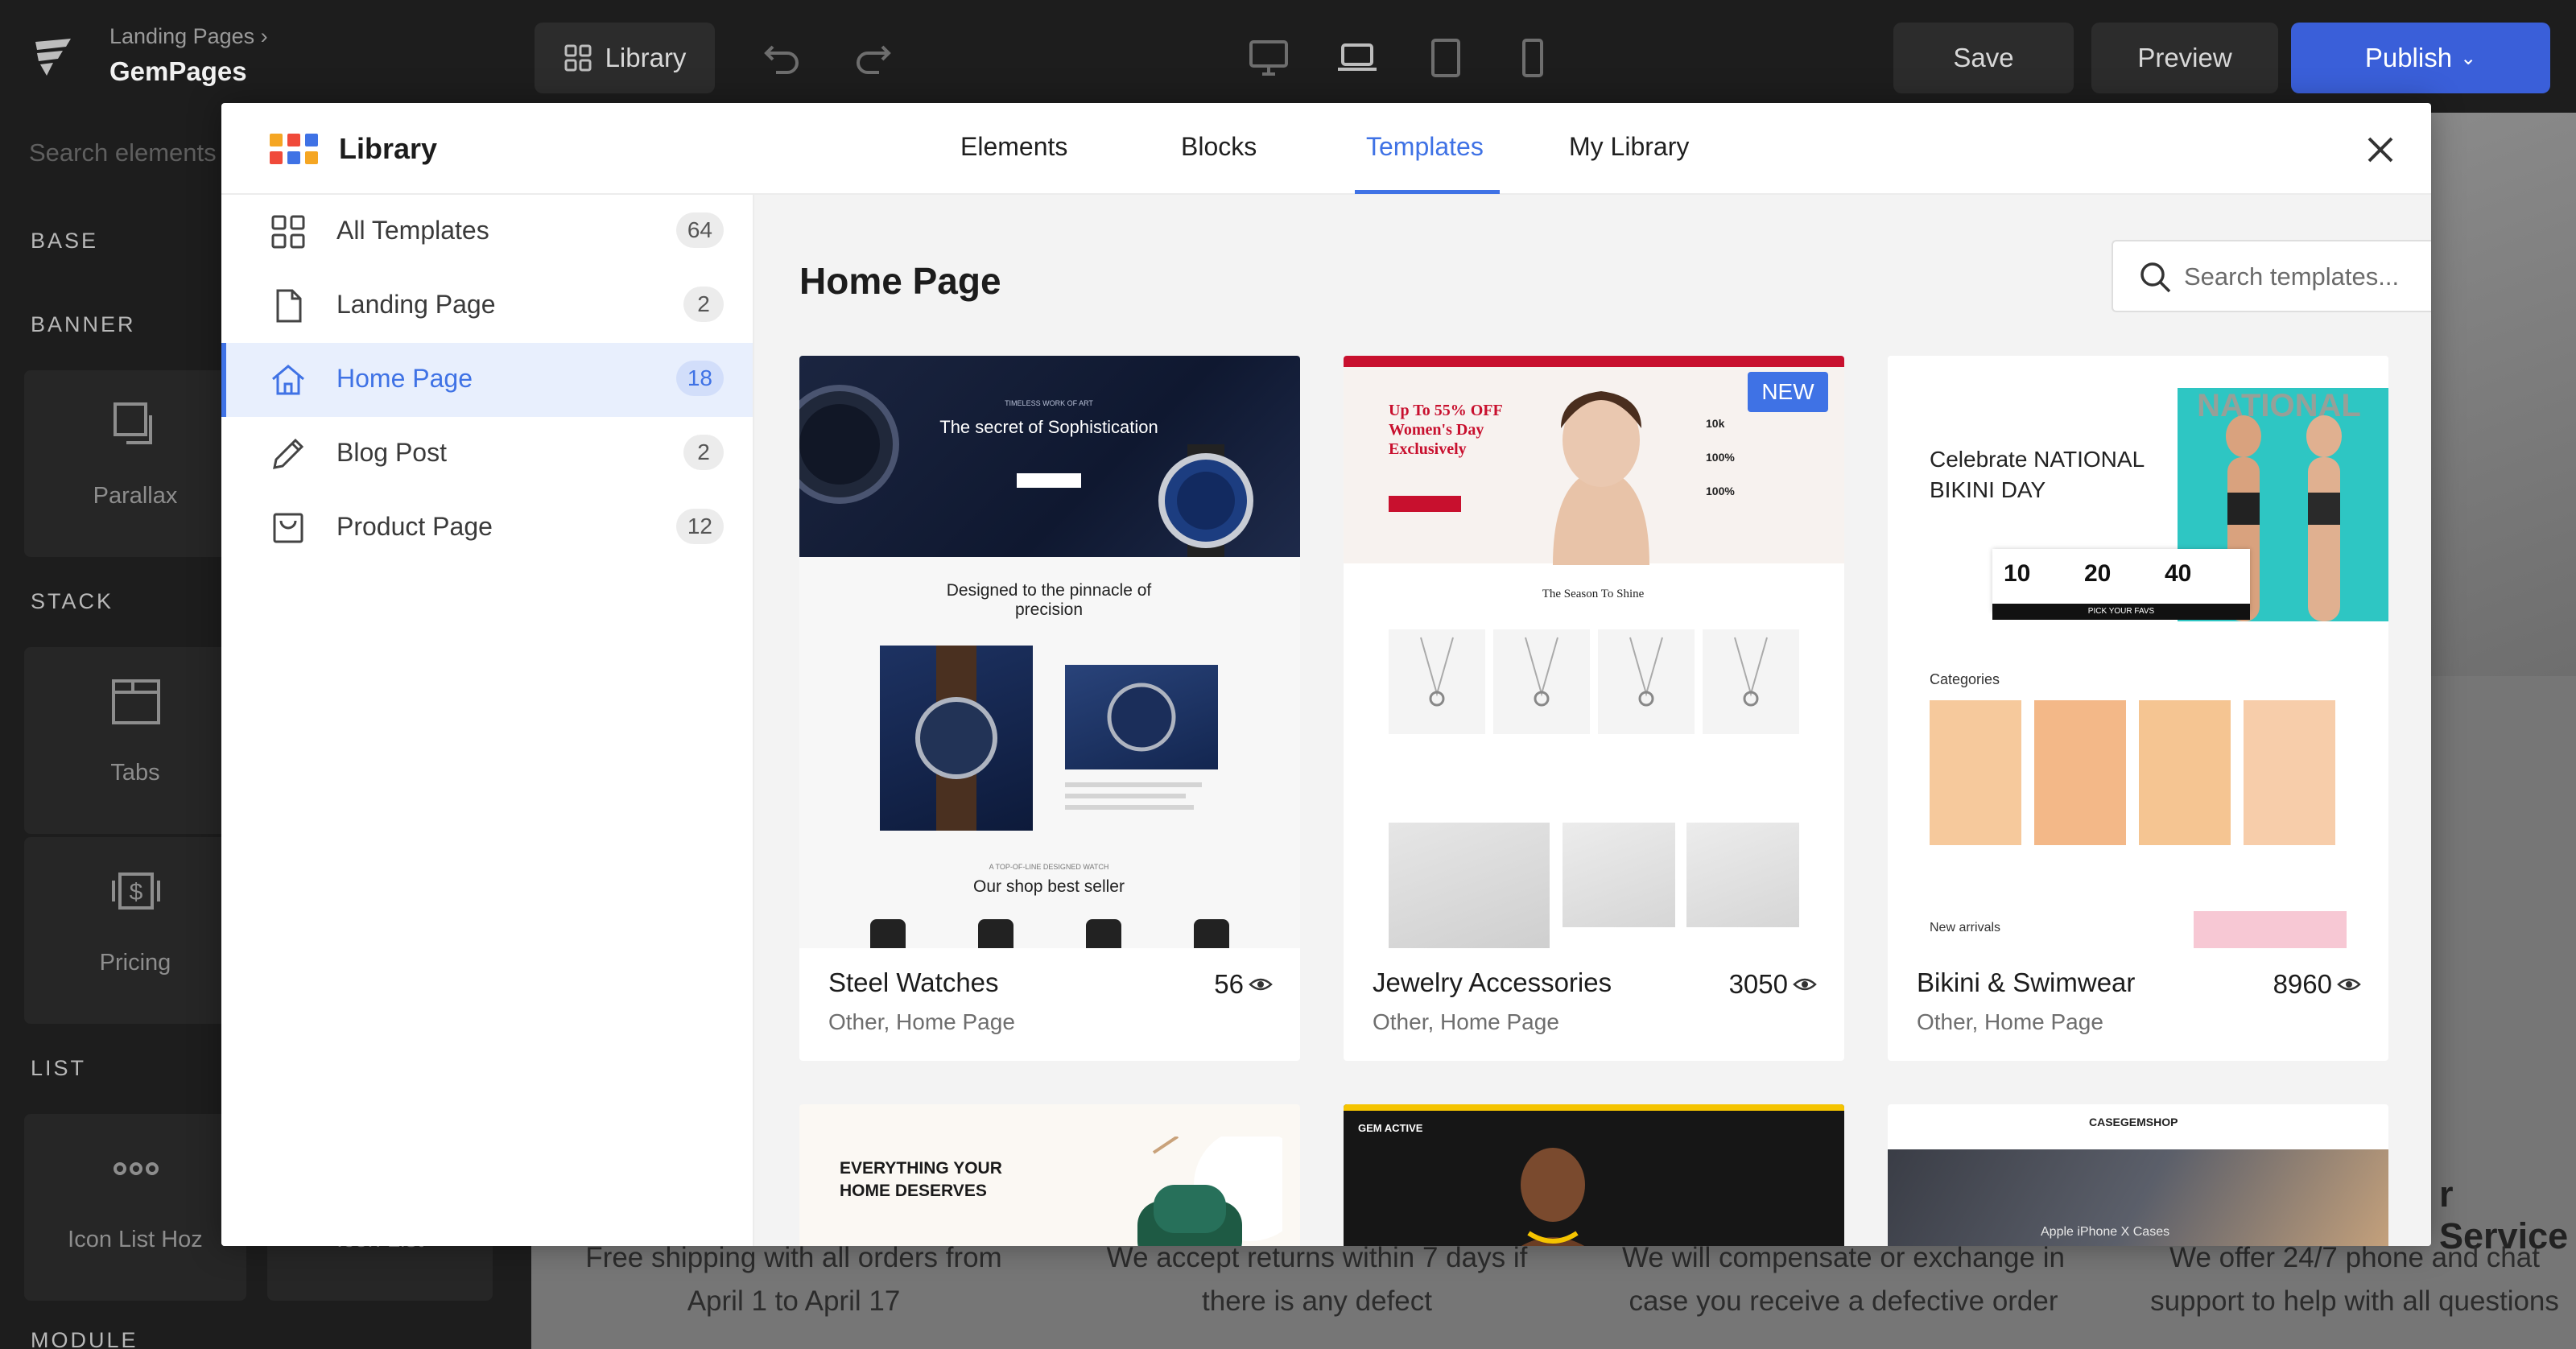 Image resolution: width=2576 pixels, height=1349 pixels. What do you see at coordinates (2380, 149) in the screenshot?
I see `close-icon` at bounding box center [2380, 149].